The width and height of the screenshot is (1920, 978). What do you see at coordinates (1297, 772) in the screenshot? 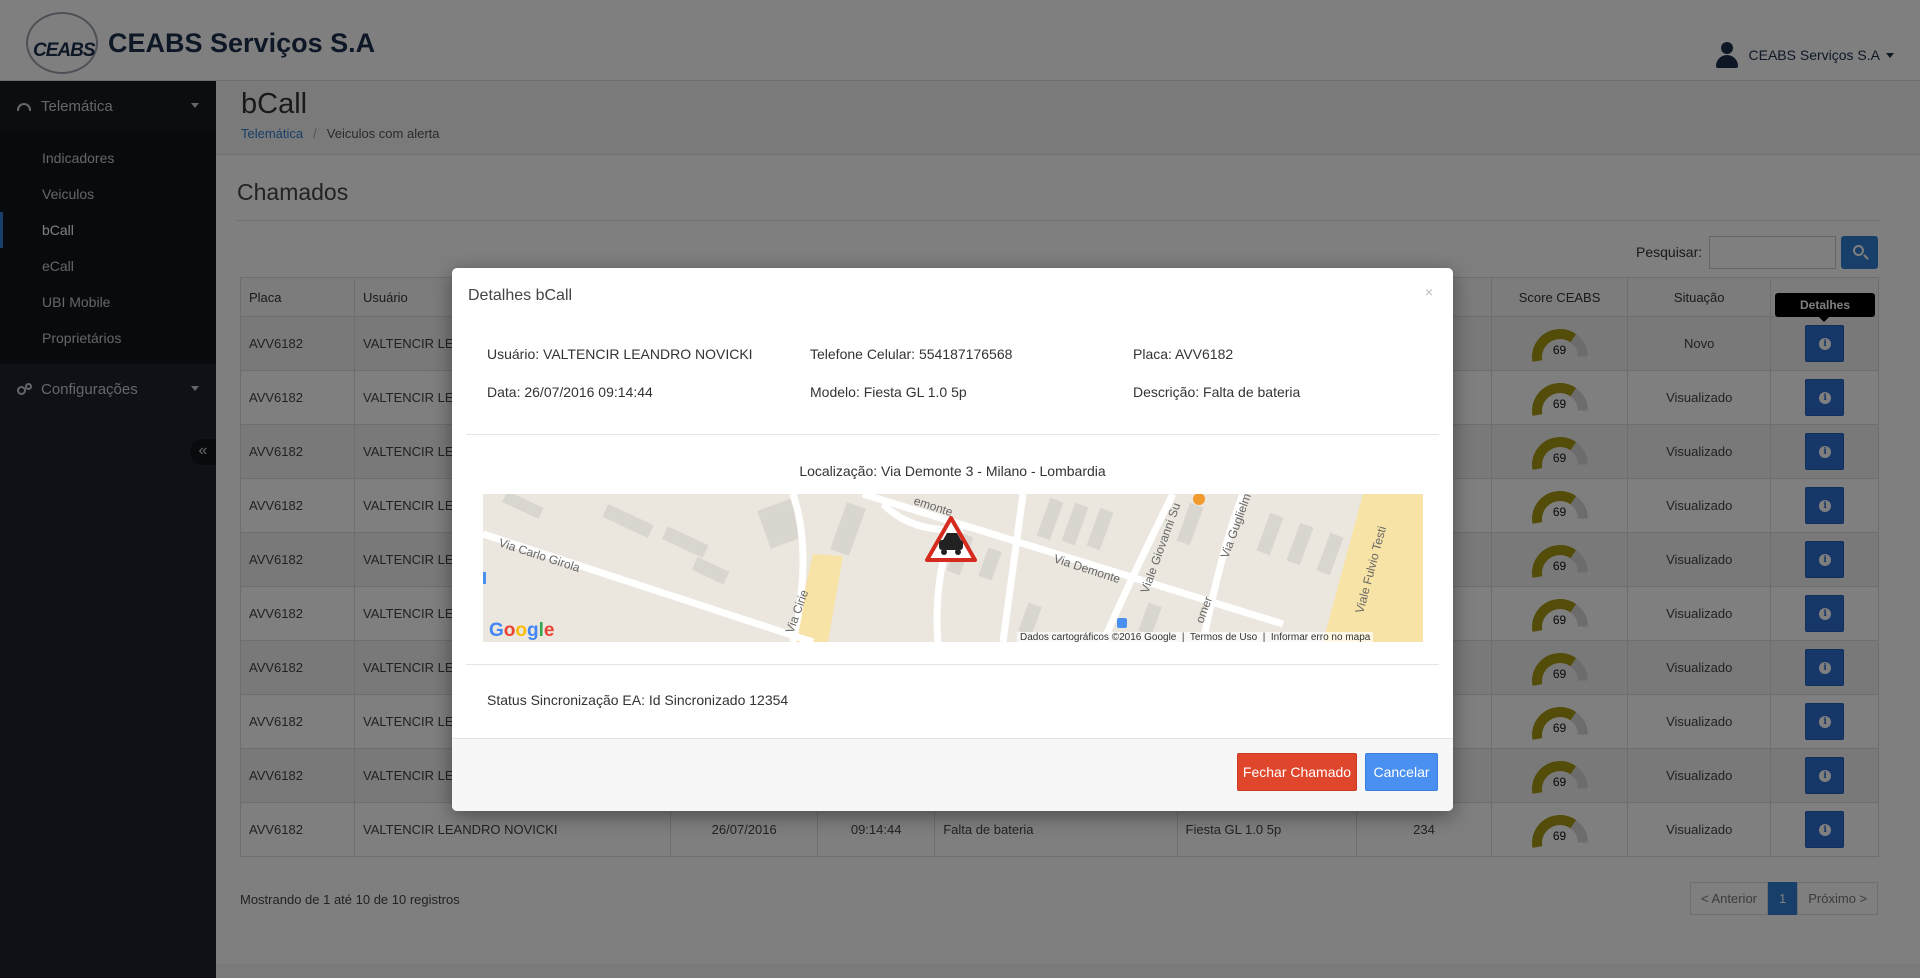
I see `close-call-button: Fechar Chamado` at bounding box center [1297, 772].